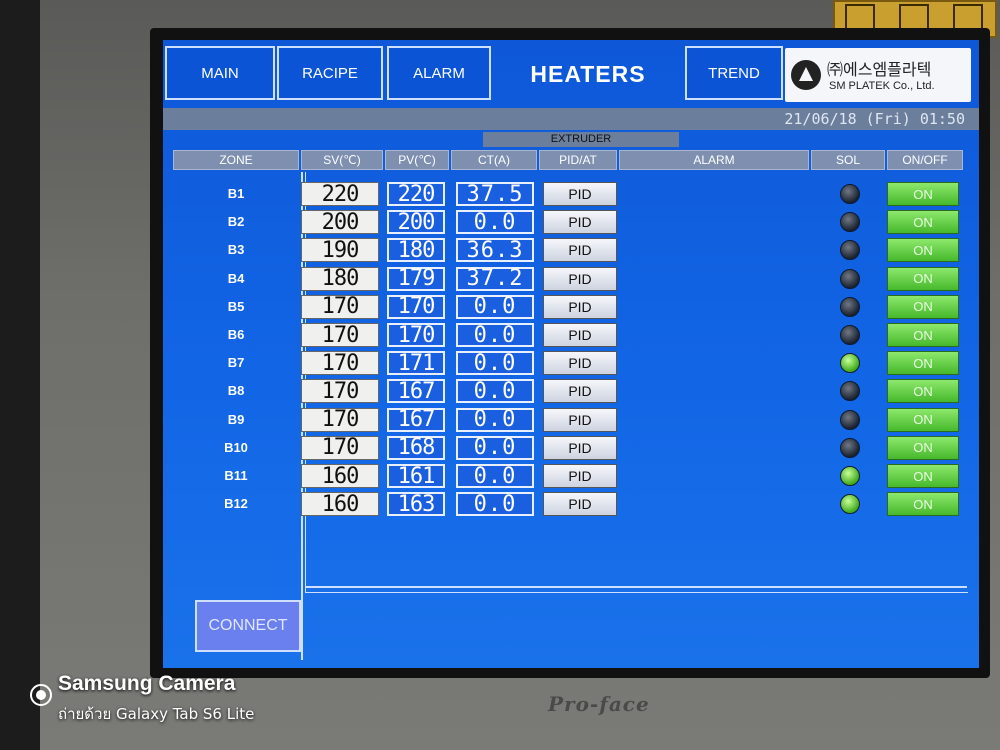 The width and height of the screenshot is (1000, 750). Describe the element at coordinates (236, 475) in the screenshot. I see `zone-label: B11` at that location.